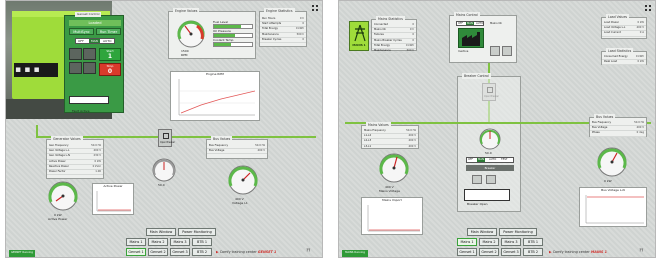  I want to click on generator-values-title: Generator Values, so click(67, 139).